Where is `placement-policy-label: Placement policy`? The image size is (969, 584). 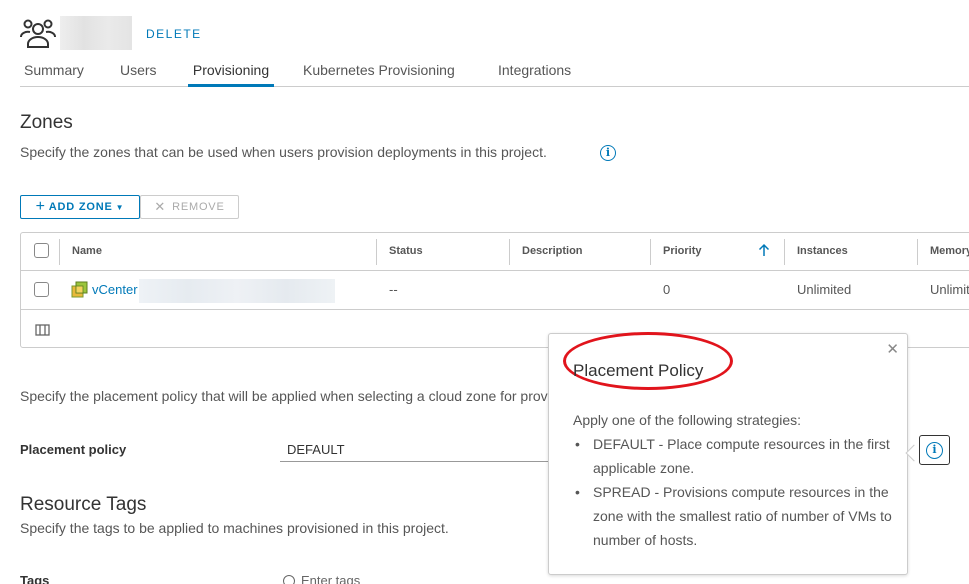 placement-policy-label: Placement policy is located at coordinates (73, 449).